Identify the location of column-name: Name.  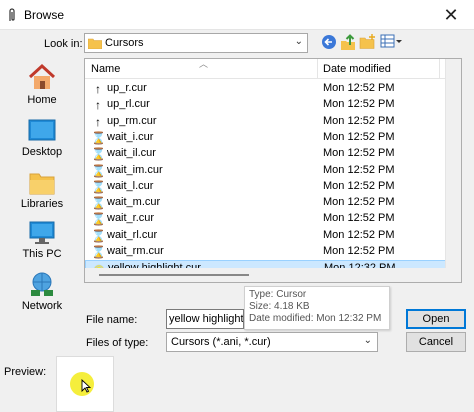
(105, 69).